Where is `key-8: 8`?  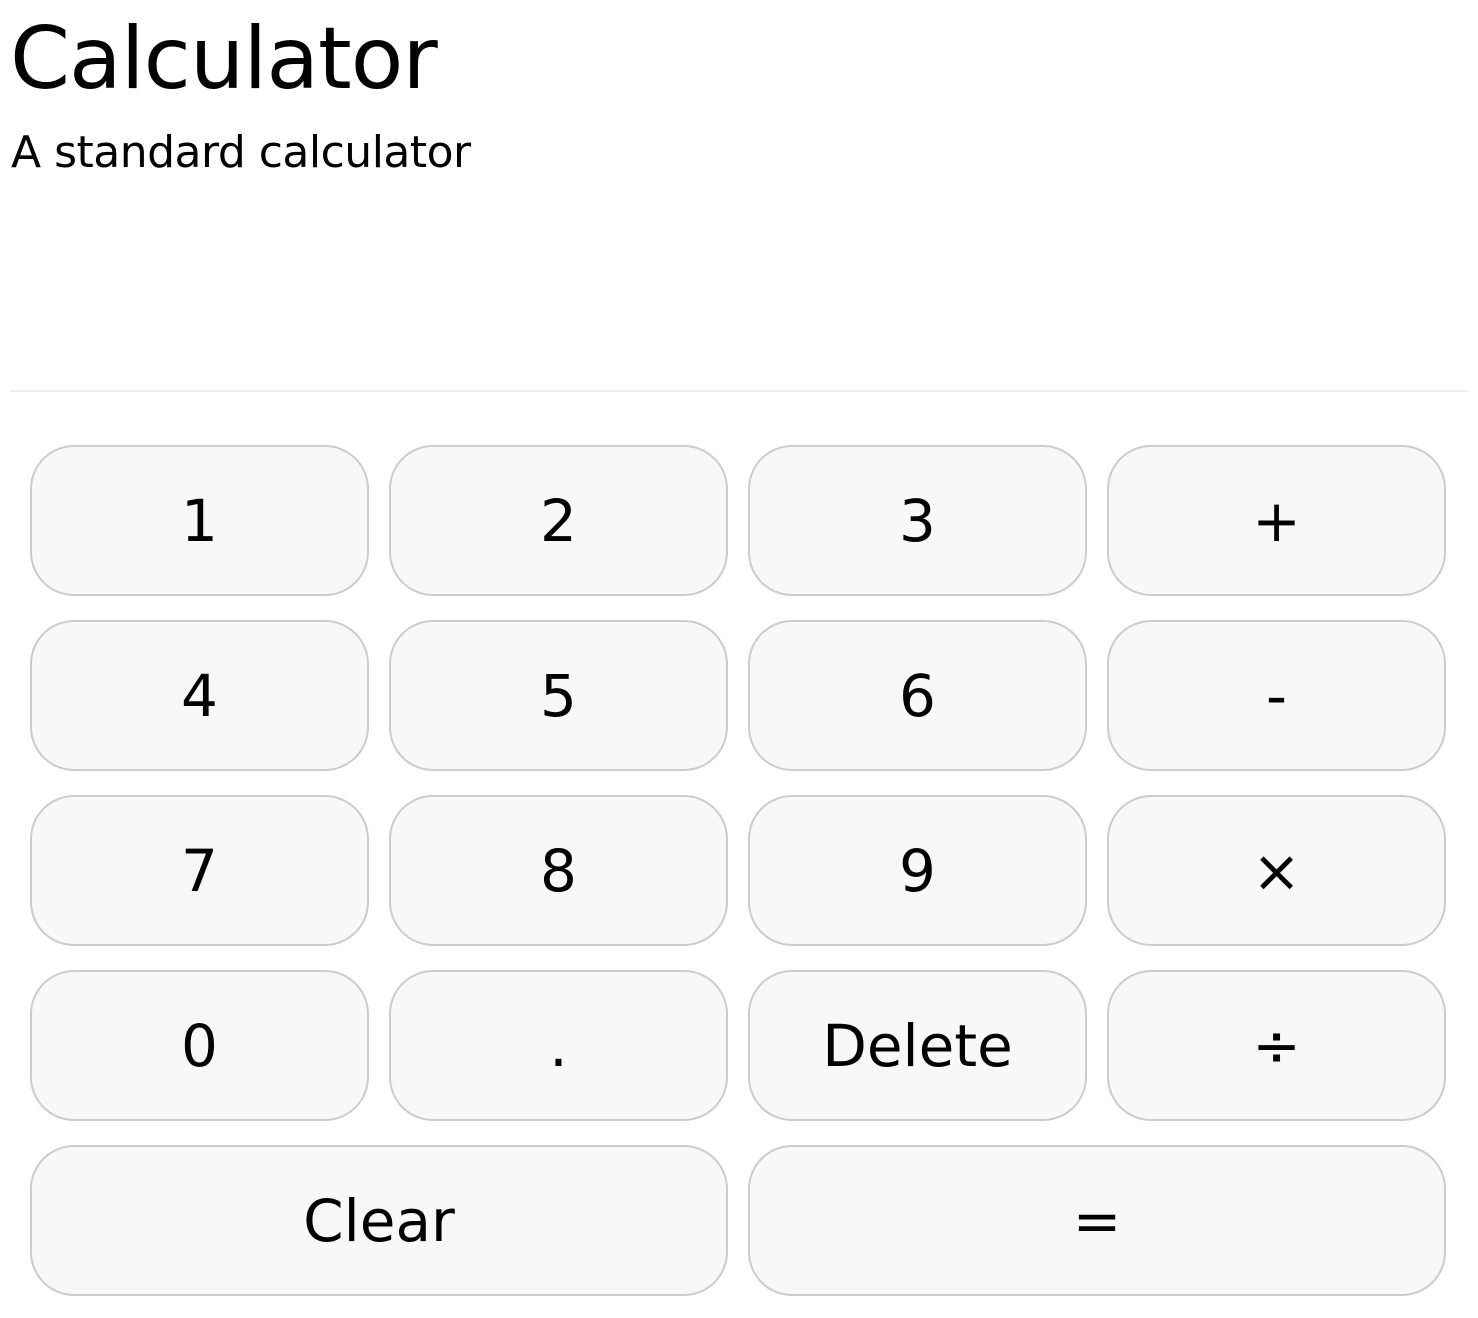 key-8: 8 is located at coordinates (558, 870).